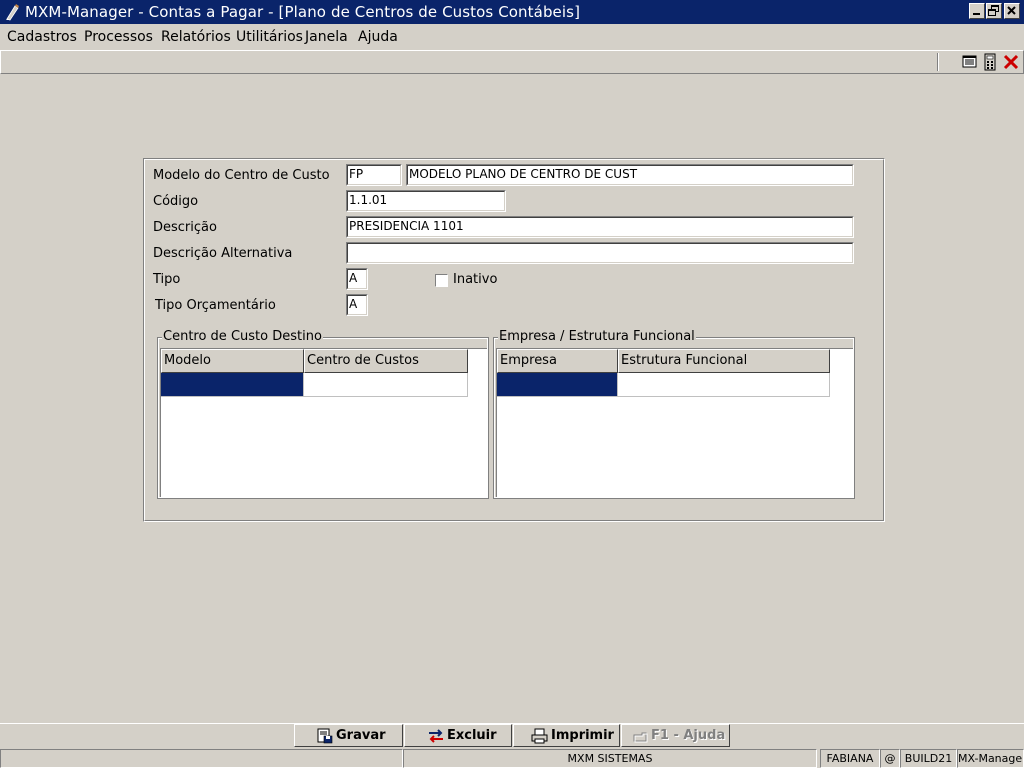 The image size is (1024, 768). Describe the element at coordinates (475, 279) in the screenshot. I see `inativo-label: Inativo` at that location.